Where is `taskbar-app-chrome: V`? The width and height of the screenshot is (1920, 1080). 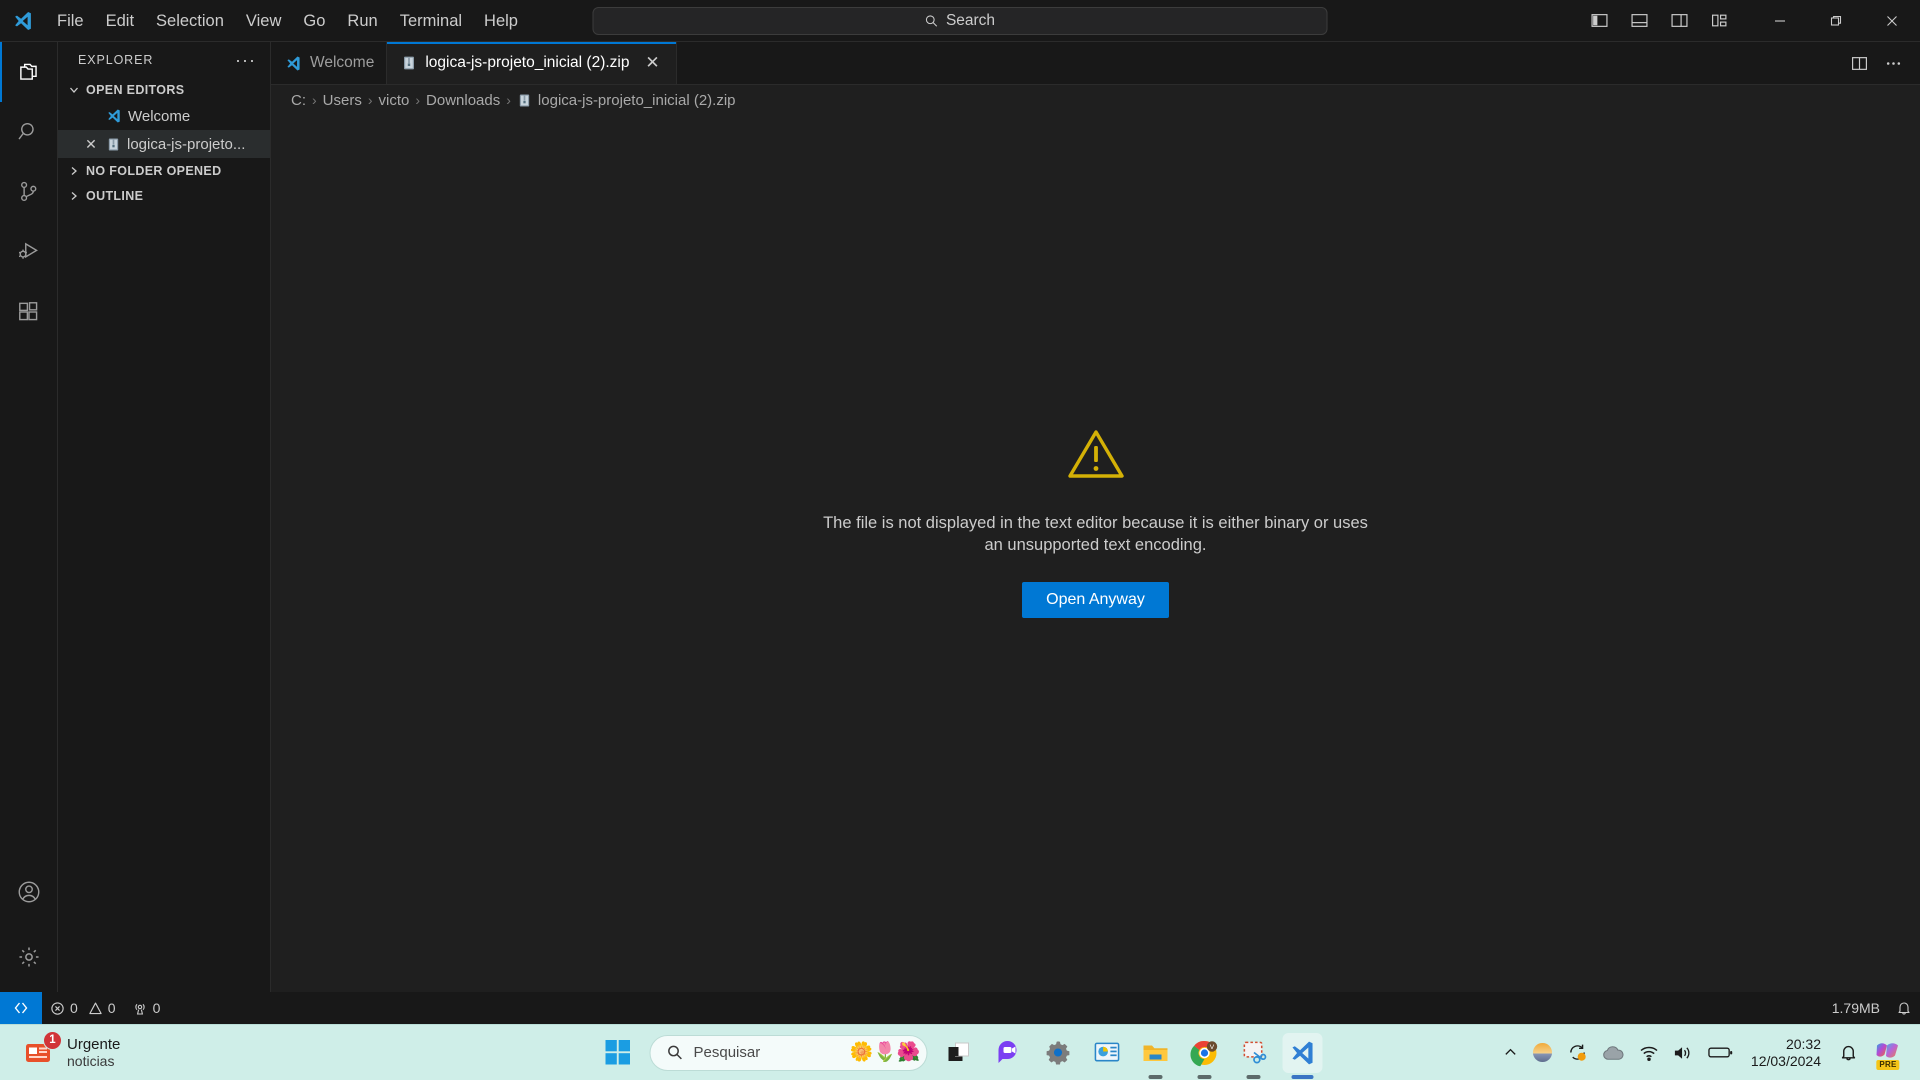
taskbar-app-chrome: V is located at coordinates (1205, 1053).